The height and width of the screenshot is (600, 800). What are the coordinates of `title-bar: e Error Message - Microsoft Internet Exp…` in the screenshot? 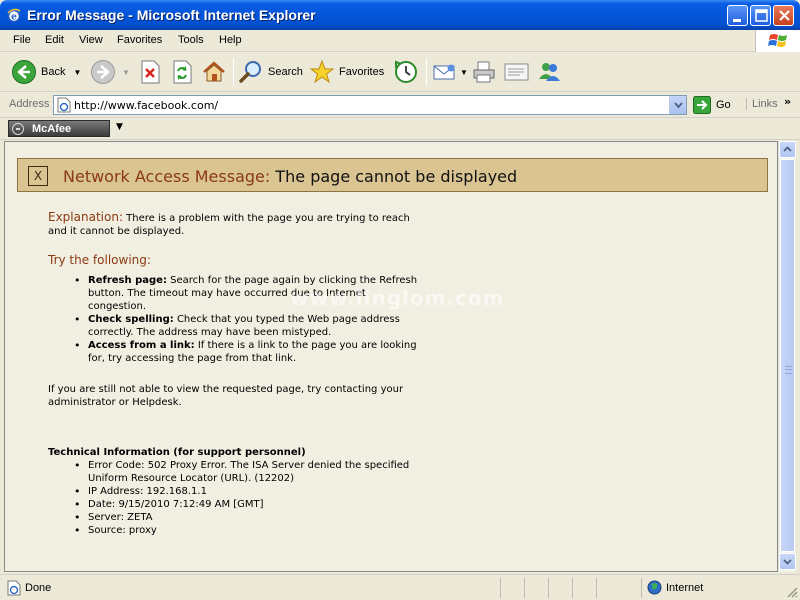 It's located at (400, 15).